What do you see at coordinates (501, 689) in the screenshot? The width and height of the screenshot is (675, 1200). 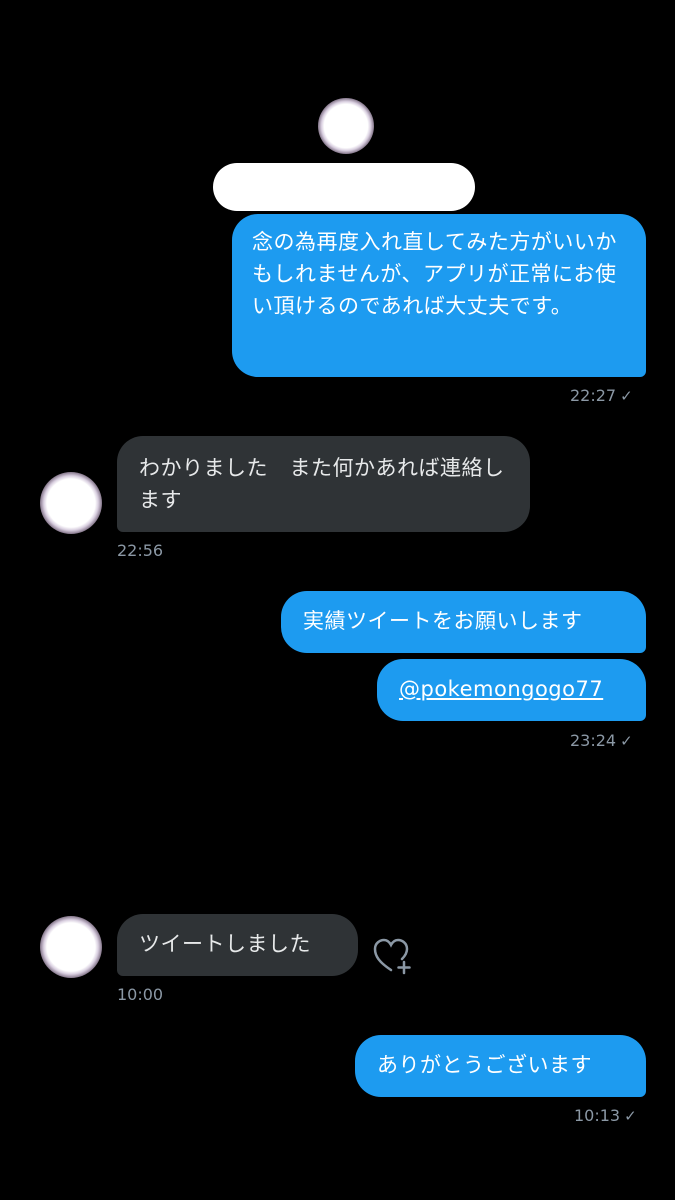 I see `mention-link: @pokemongogo77` at bounding box center [501, 689].